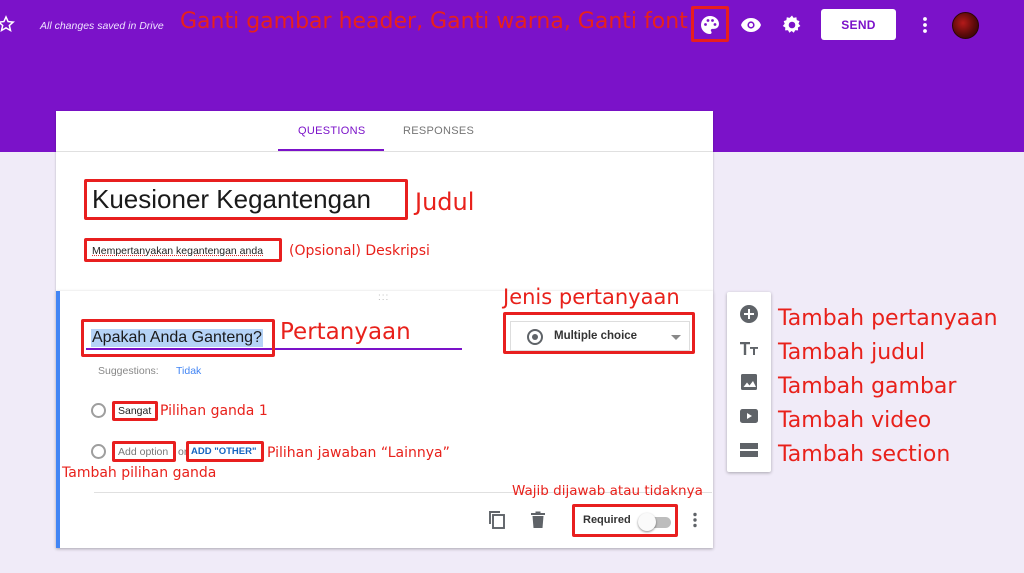 The image size is (1024, 573). I want to click on annotation-box-question, so click(178, 338).